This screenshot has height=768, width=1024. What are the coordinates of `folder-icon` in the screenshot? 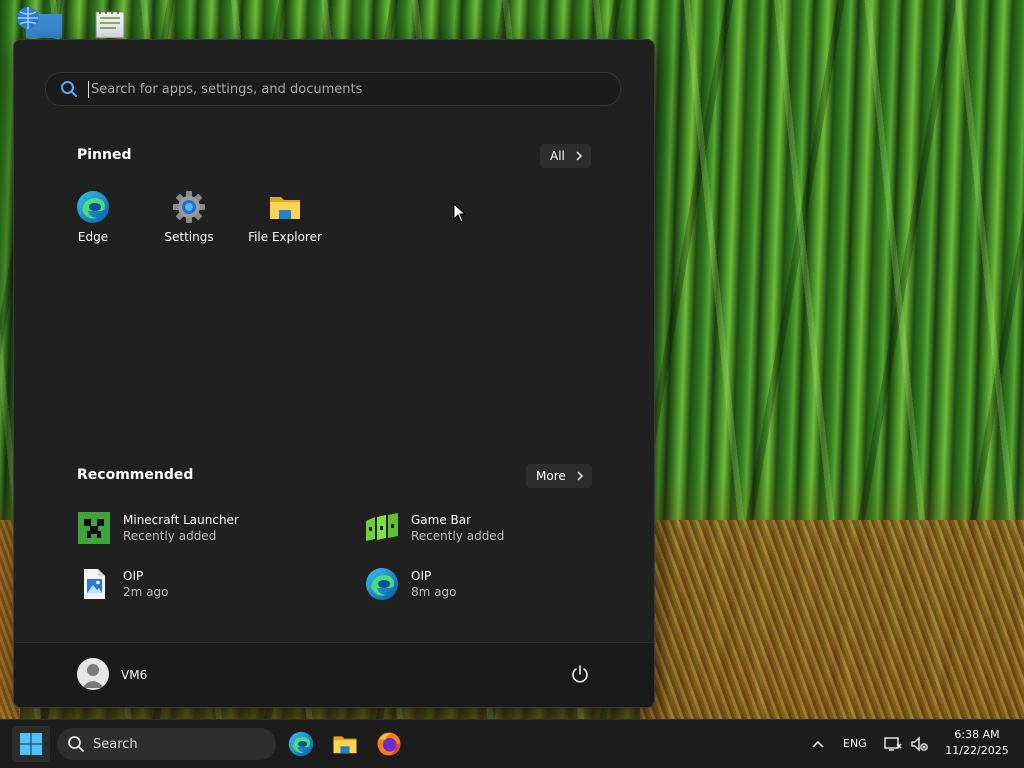 It's located at (285, 207).